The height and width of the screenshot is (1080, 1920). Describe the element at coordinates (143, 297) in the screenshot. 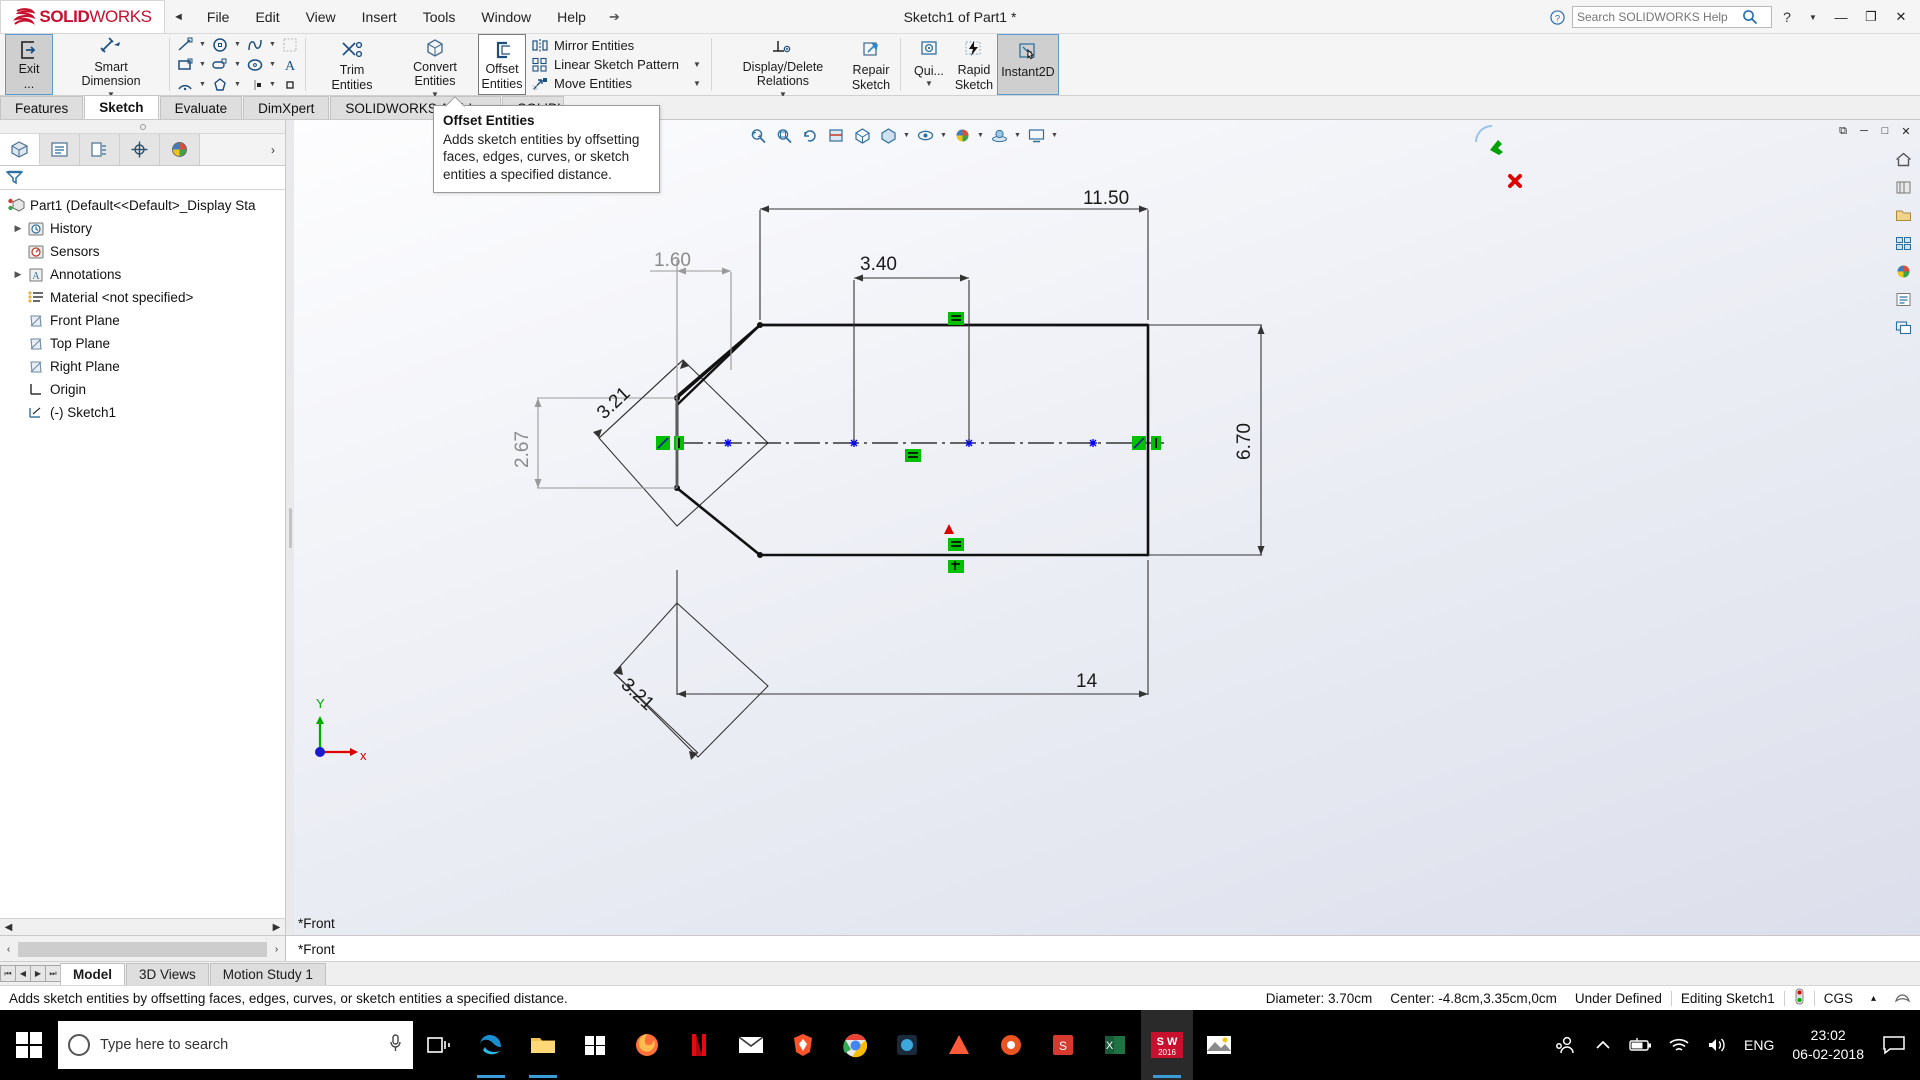

I see `tree-item-material: Material <not specified>` at that location.